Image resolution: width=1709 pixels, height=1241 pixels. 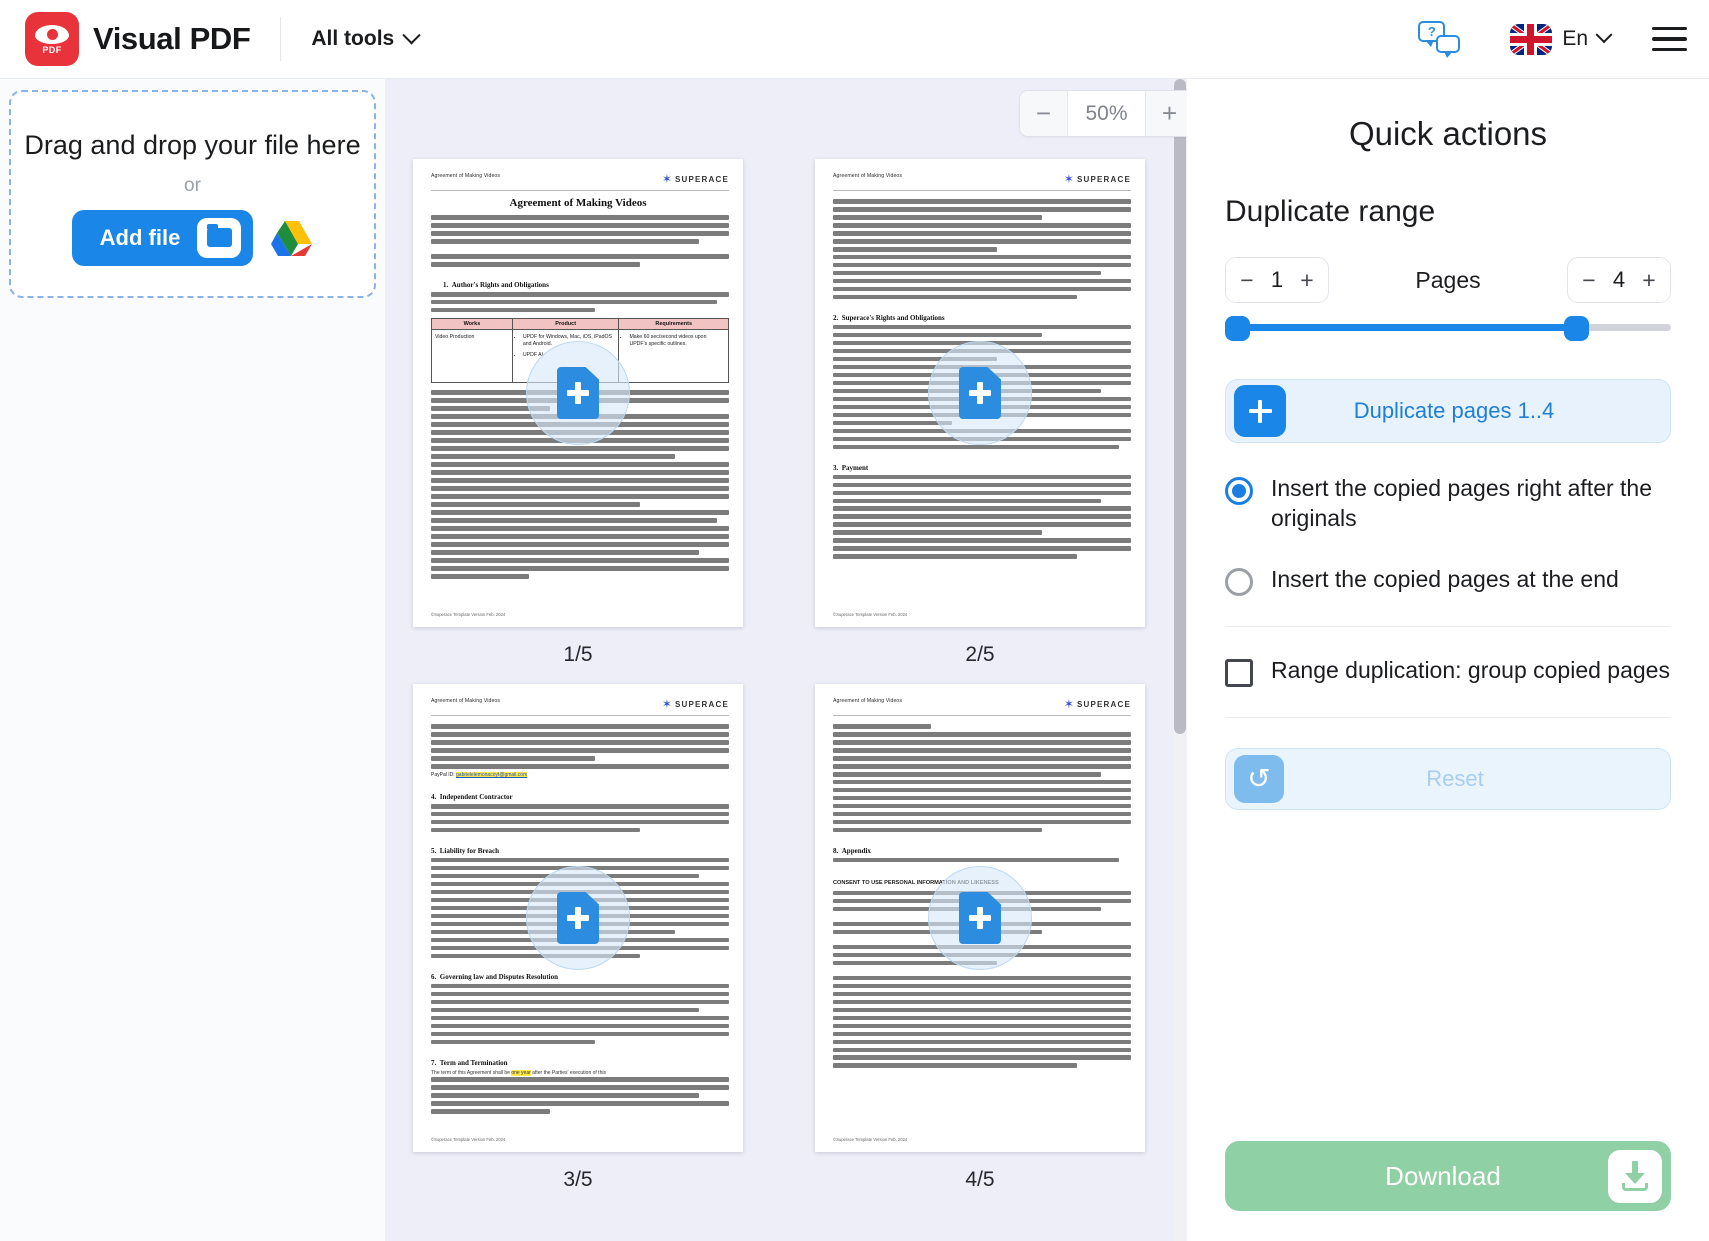 What do you see at coordinates (192, 145) in the screenshot?
I see `dropzone-title: Drag and drop your file here` at bounding box center [192, 145].